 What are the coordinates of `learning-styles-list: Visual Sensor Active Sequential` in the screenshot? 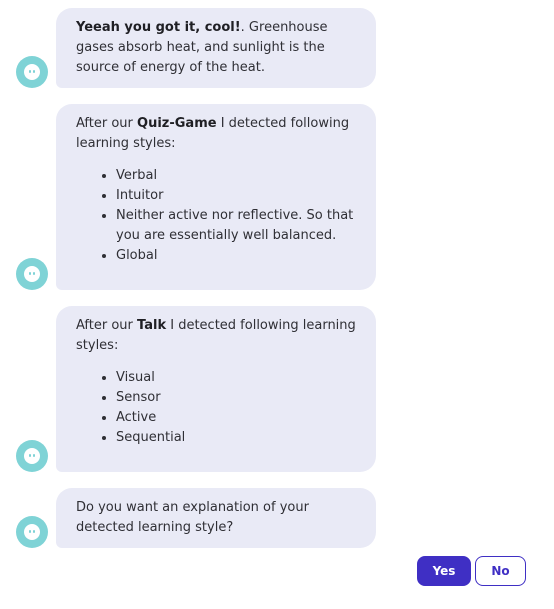 It's located at (216, 408).